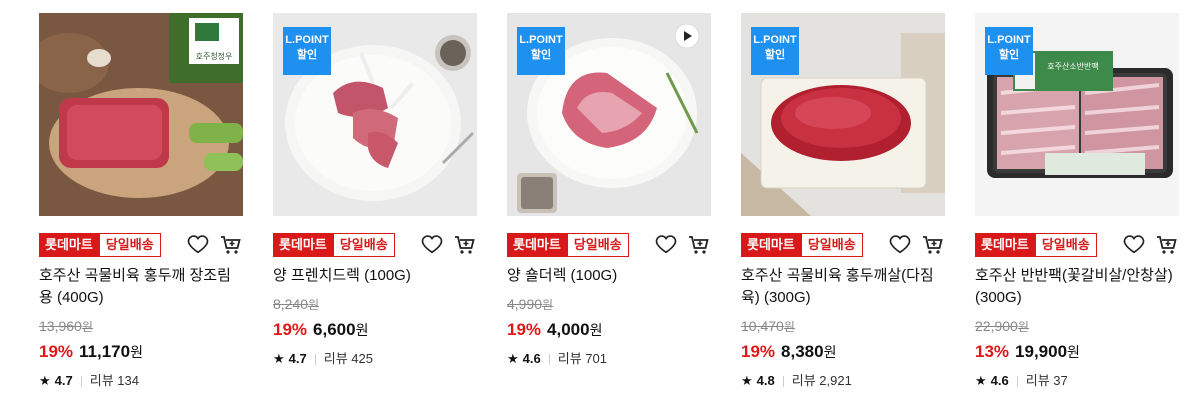 This screenshot has height=413, width=1186. Describe the element at coordinates (141, 381) in the screenshot. I see `rating-row: ★ 4.7 리뷰 134` at that location.